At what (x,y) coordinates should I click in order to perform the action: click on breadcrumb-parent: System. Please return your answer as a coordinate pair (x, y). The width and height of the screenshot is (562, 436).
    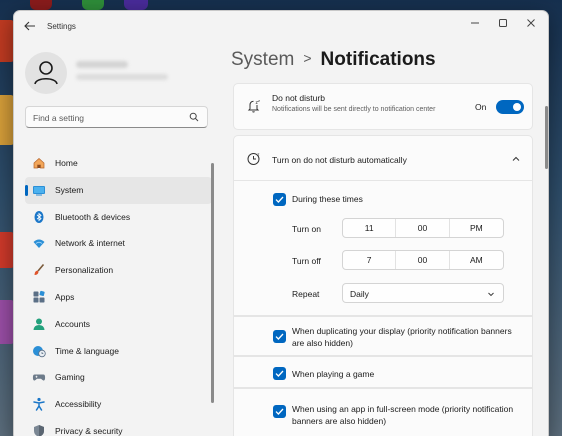
    Looking at the image, I should click on (262, 59).